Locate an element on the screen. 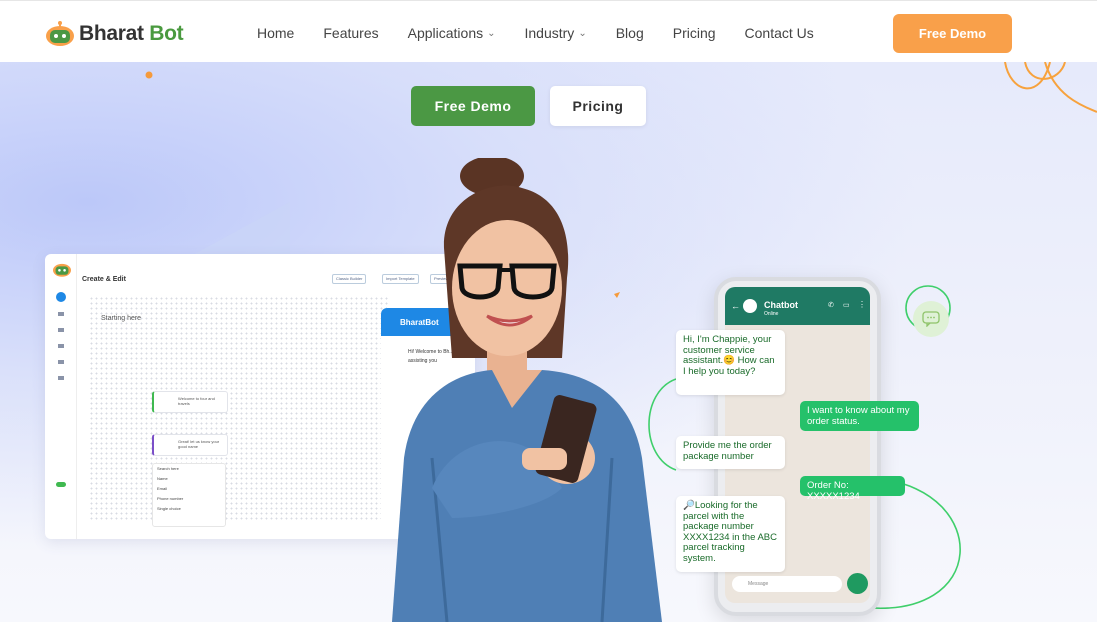  chat-bubble-incoming: Provide me the order package number is located at coordinates (730, 452).